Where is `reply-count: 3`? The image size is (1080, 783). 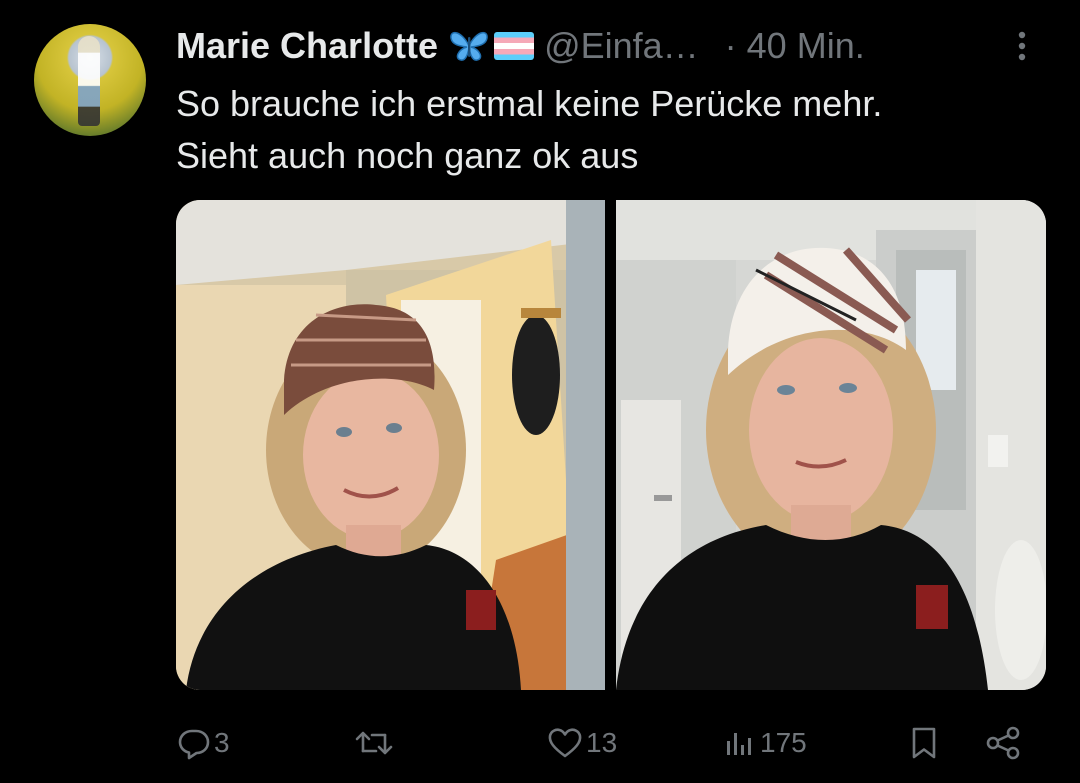
reply-count: 3 is located at coordinates (222, 742).